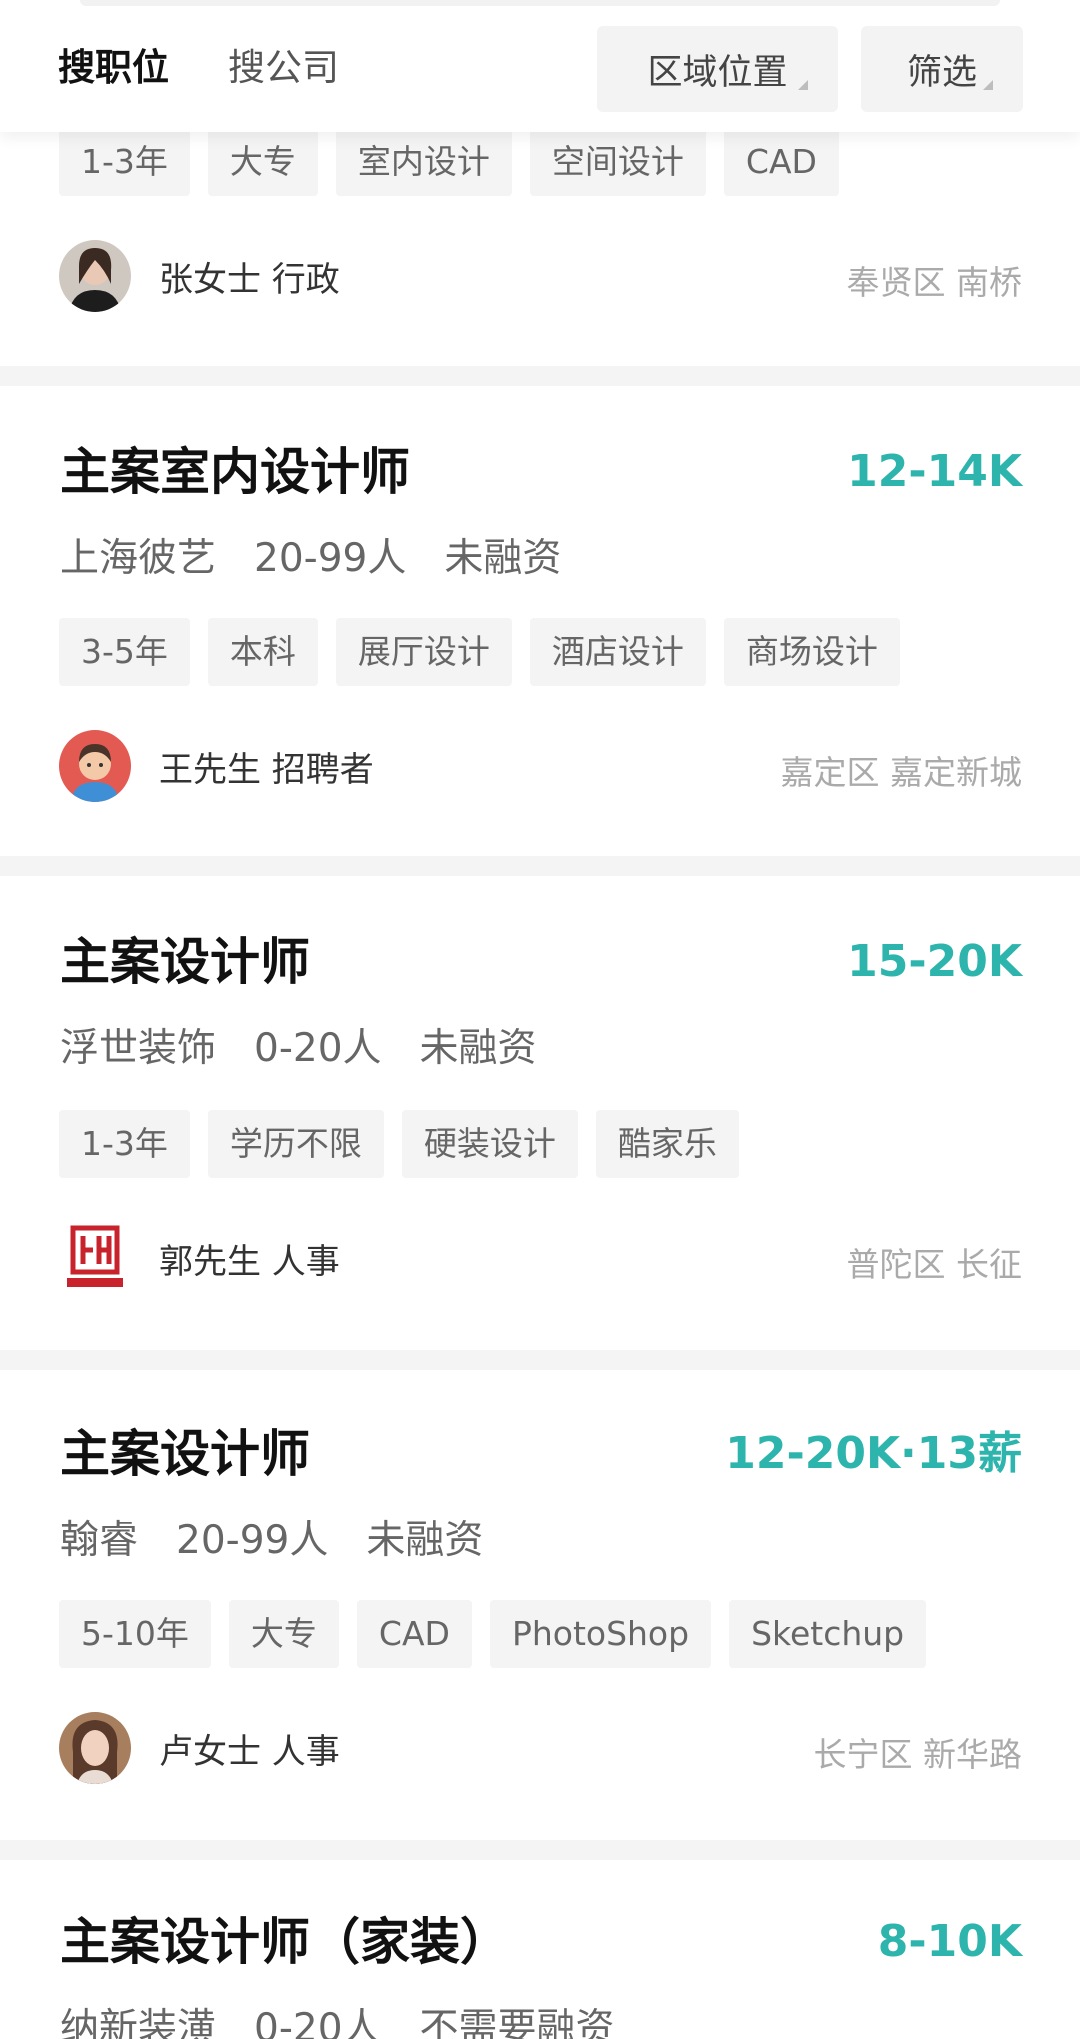 The image size is (1080, 2039). I want to click on job-tags: 1-3年 大专 室内设计 空间设计 CAD, so click(458, 162).